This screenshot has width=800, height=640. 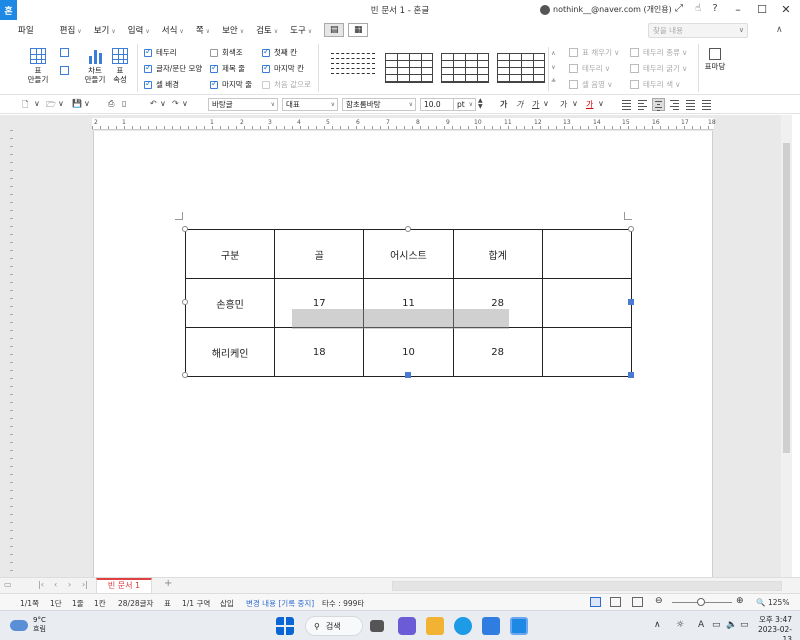 I want to click on task-view-icon, so click(x=377, y=626).